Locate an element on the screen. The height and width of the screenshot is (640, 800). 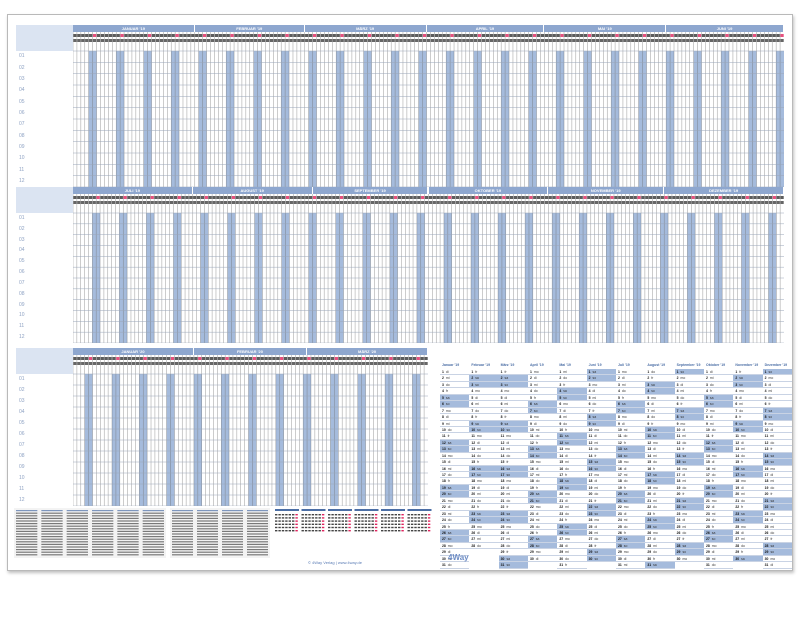
day-cell: 31 do is located at coordinates (455, 565).